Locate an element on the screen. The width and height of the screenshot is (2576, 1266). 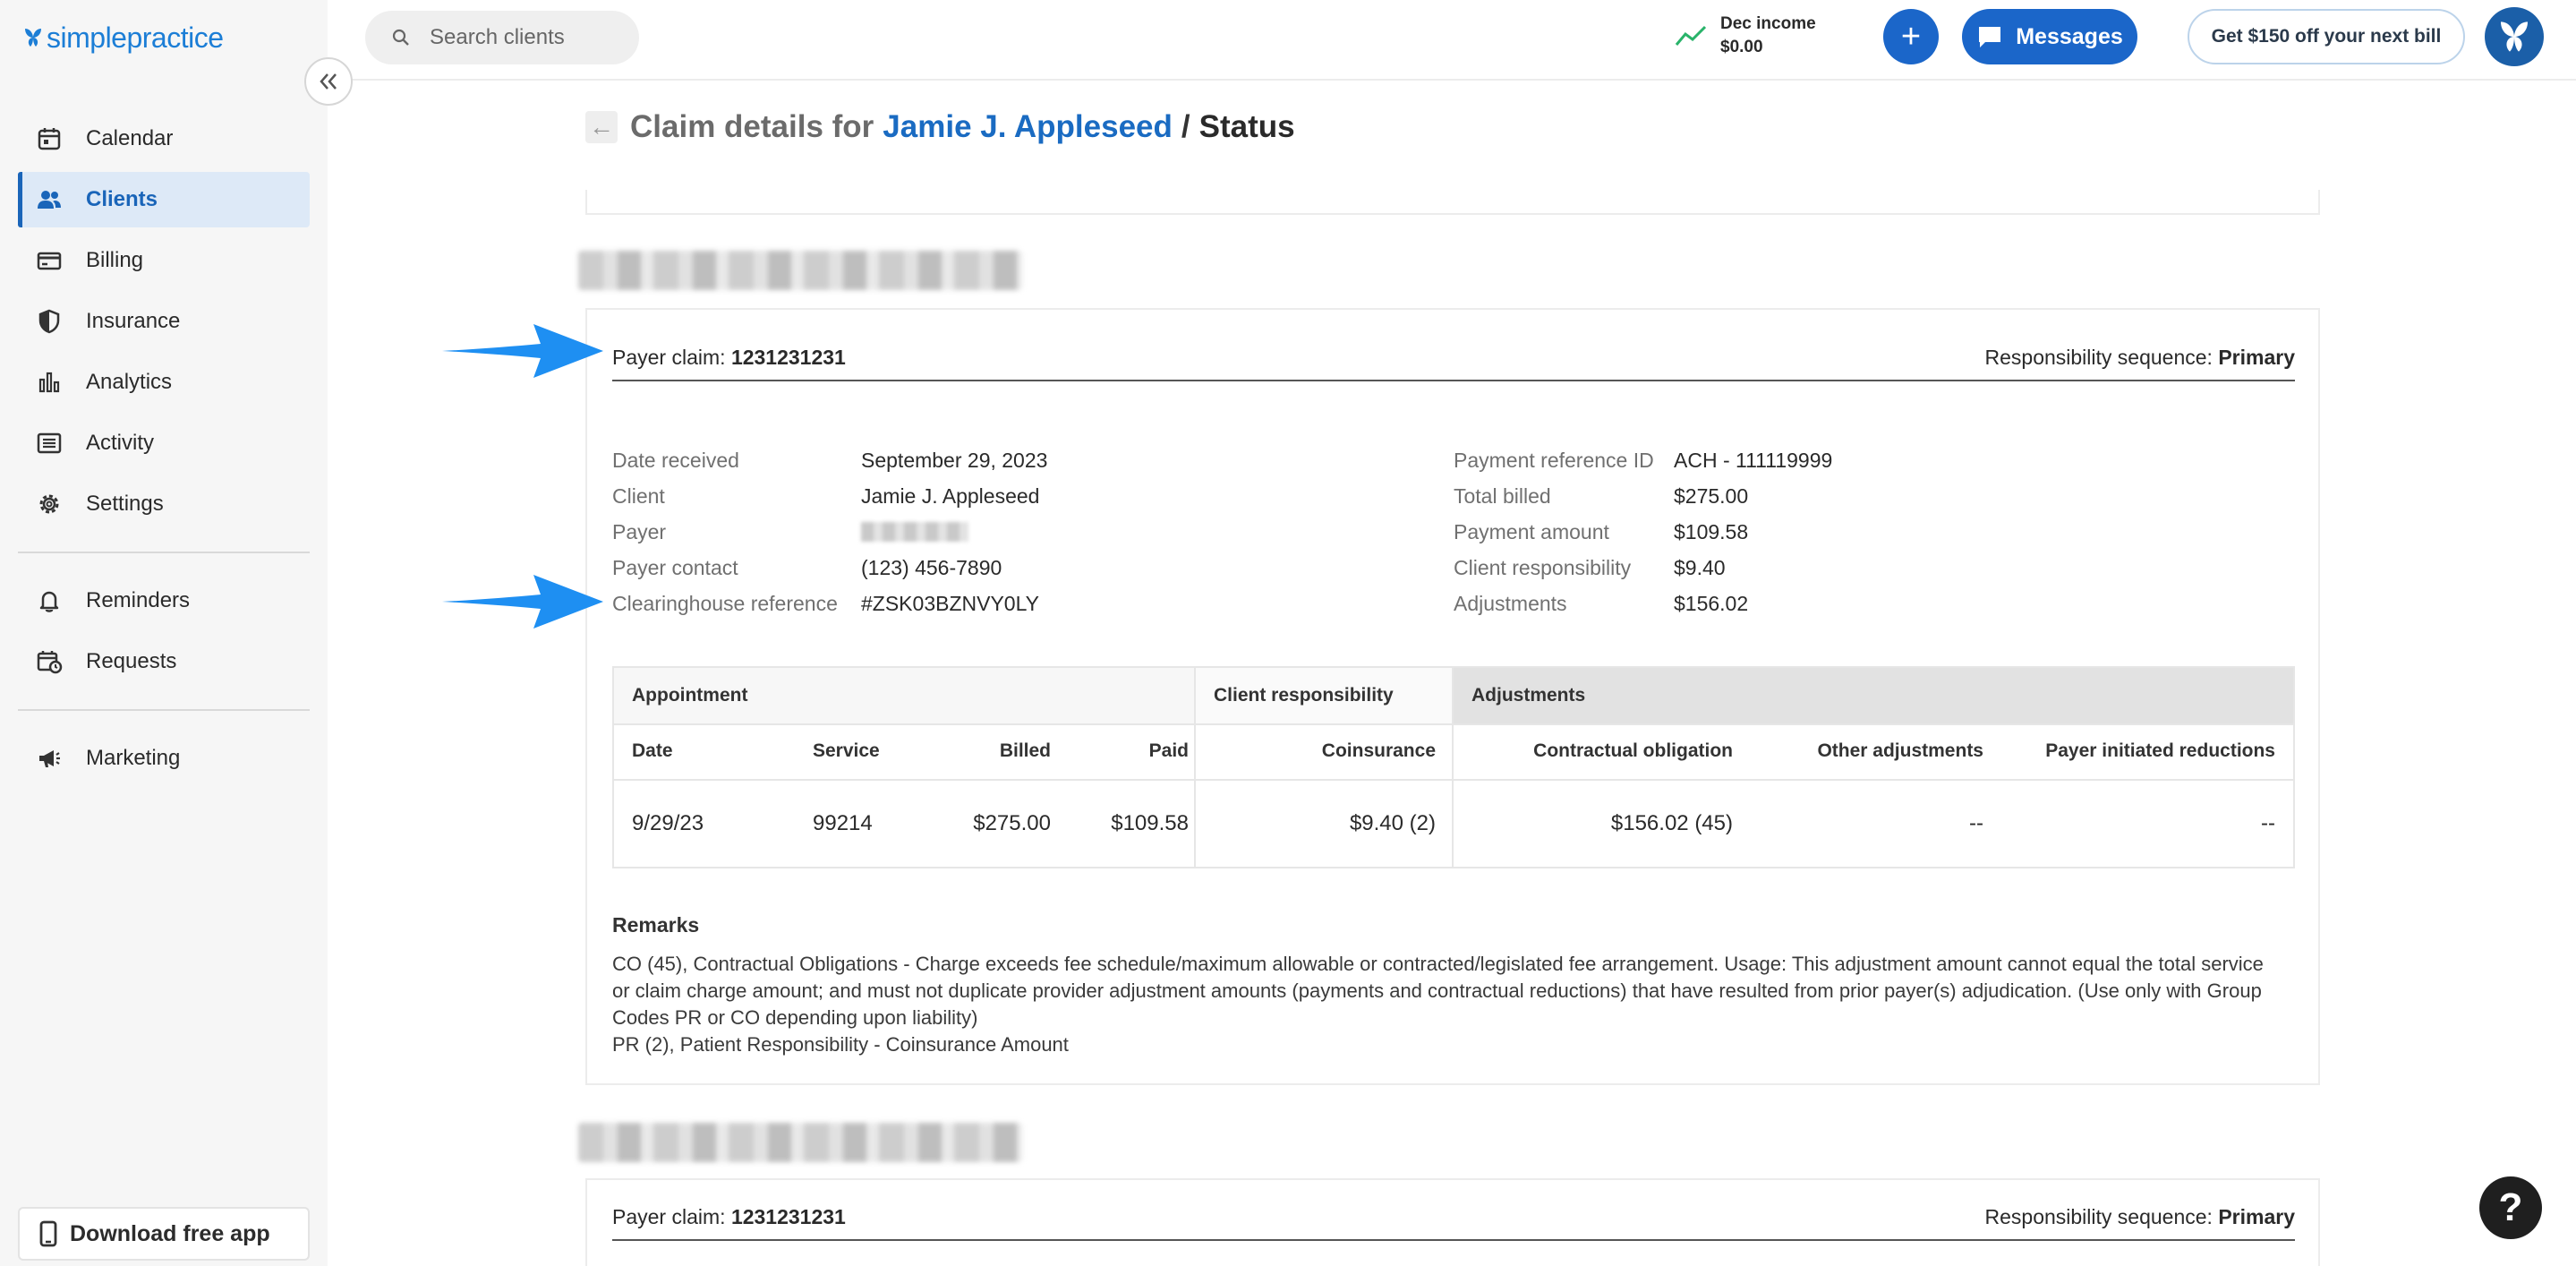
col-header-date: Date is located at coordinates (652, 750).